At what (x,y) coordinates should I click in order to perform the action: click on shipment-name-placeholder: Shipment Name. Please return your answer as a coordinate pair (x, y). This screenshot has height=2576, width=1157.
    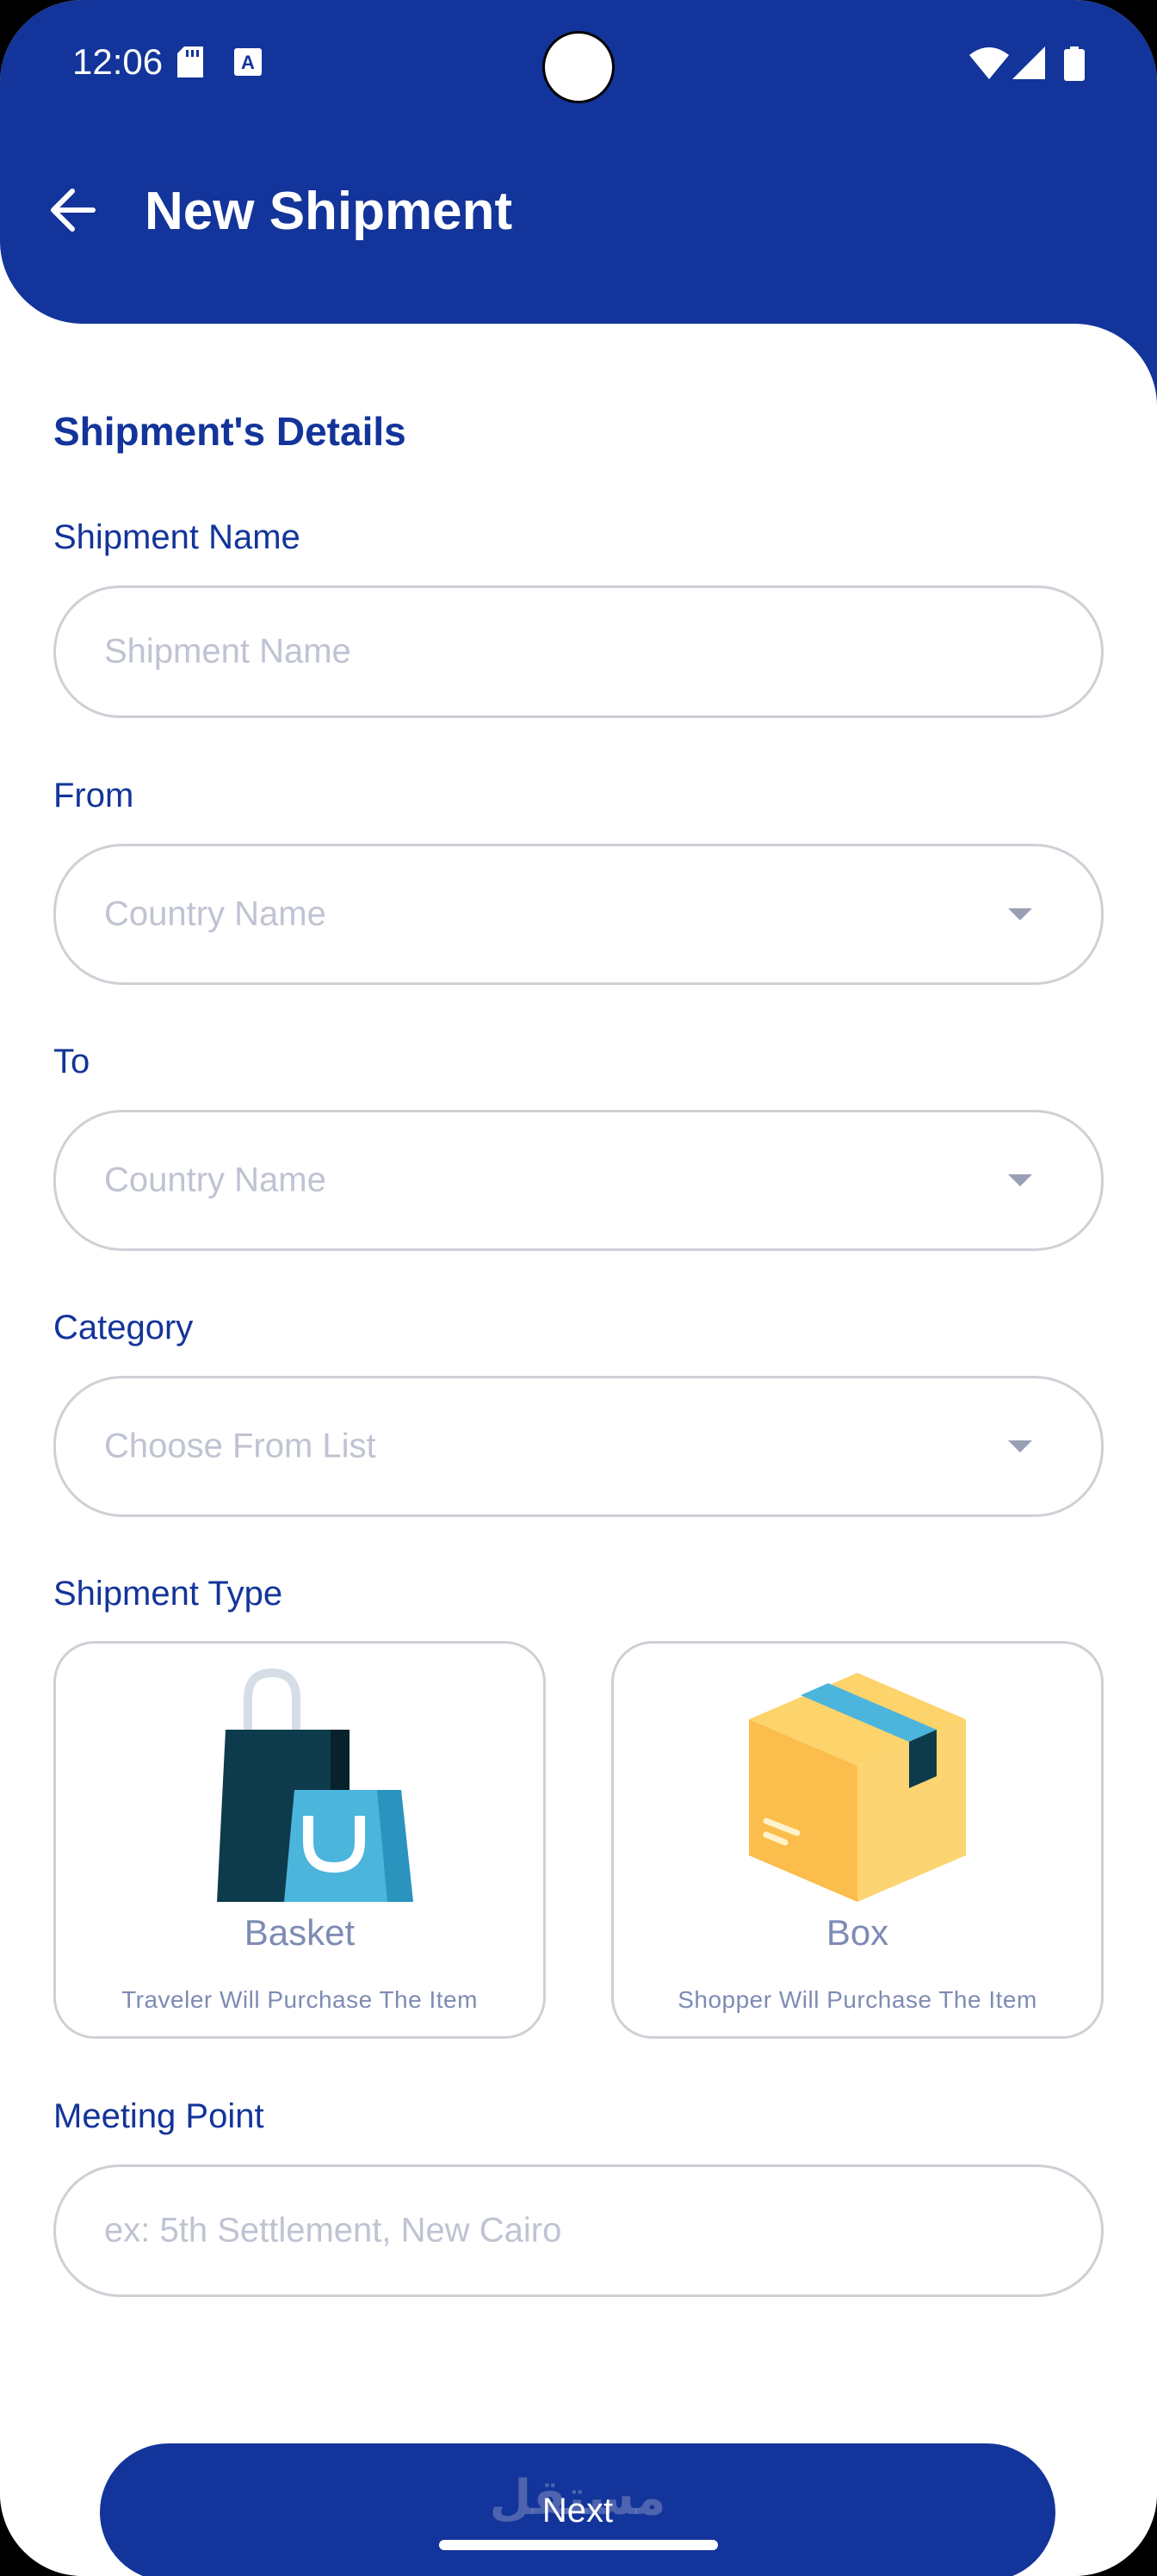
    Looking at the image, I should click on (228, 652).